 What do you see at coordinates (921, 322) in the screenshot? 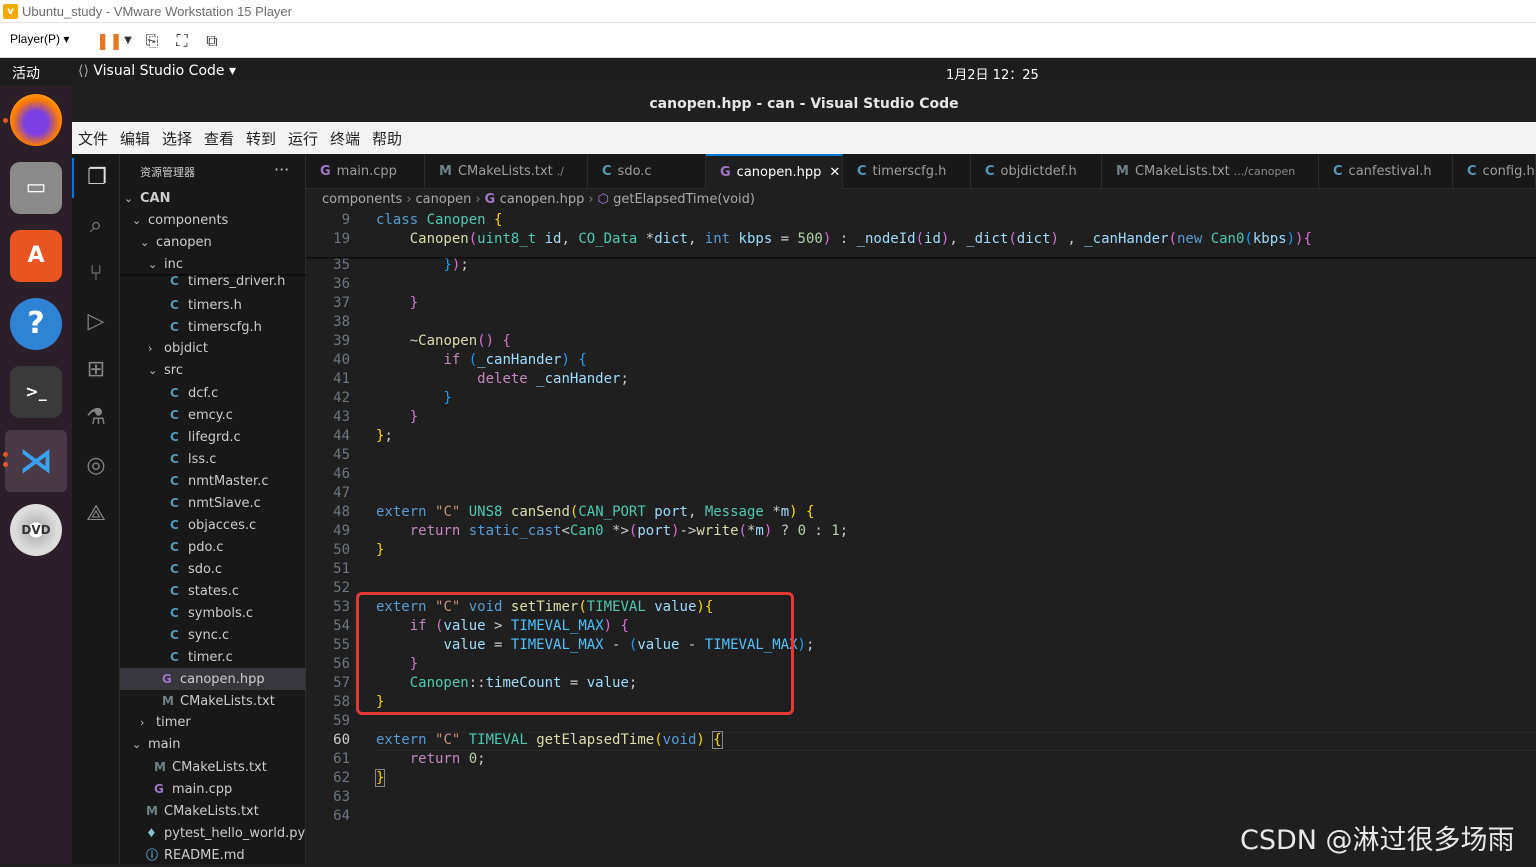
I see `code-line: 38` at bounding box center [921, 322].